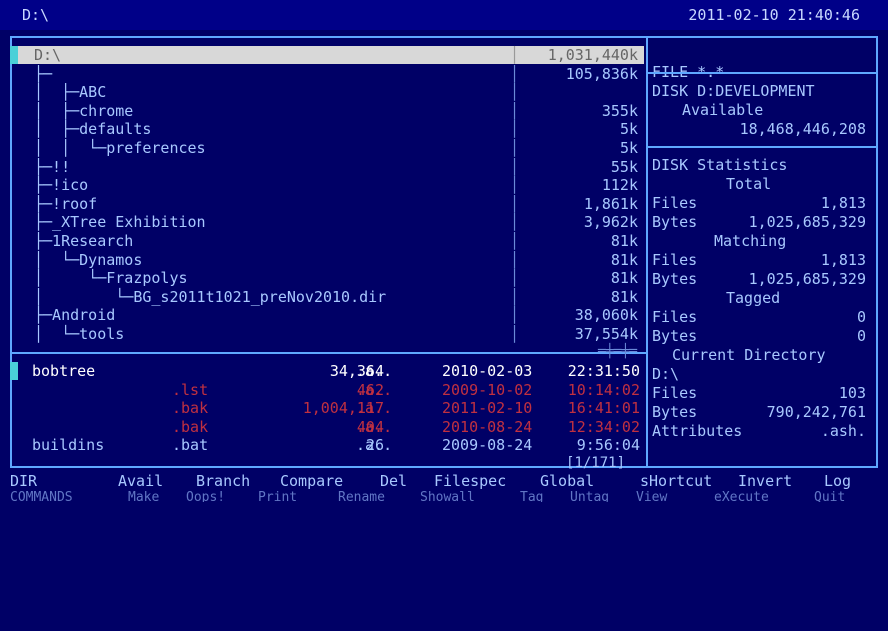 The image size is (888, 631). I want to click on file-ext: .lst, so click(190, 389).